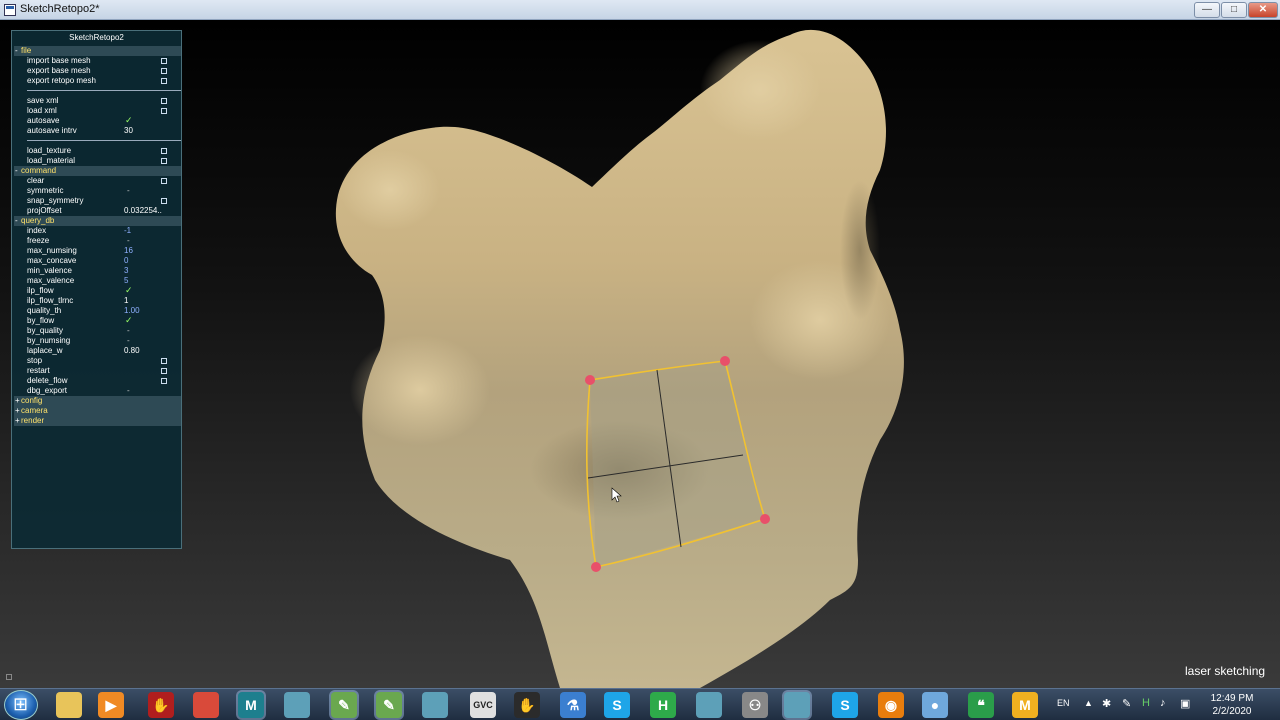 This screenshot has height=720, width=1280. Describe the element at coordinates (97, 401) in the screenshot. I see `section-config: + config` at that location.